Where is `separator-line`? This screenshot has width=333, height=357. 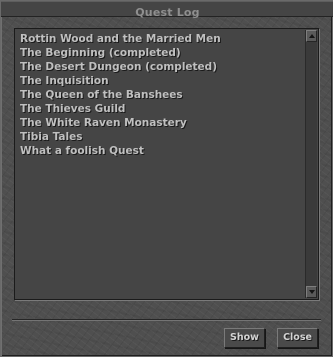
separator-line is located at coordinates (166, 320).